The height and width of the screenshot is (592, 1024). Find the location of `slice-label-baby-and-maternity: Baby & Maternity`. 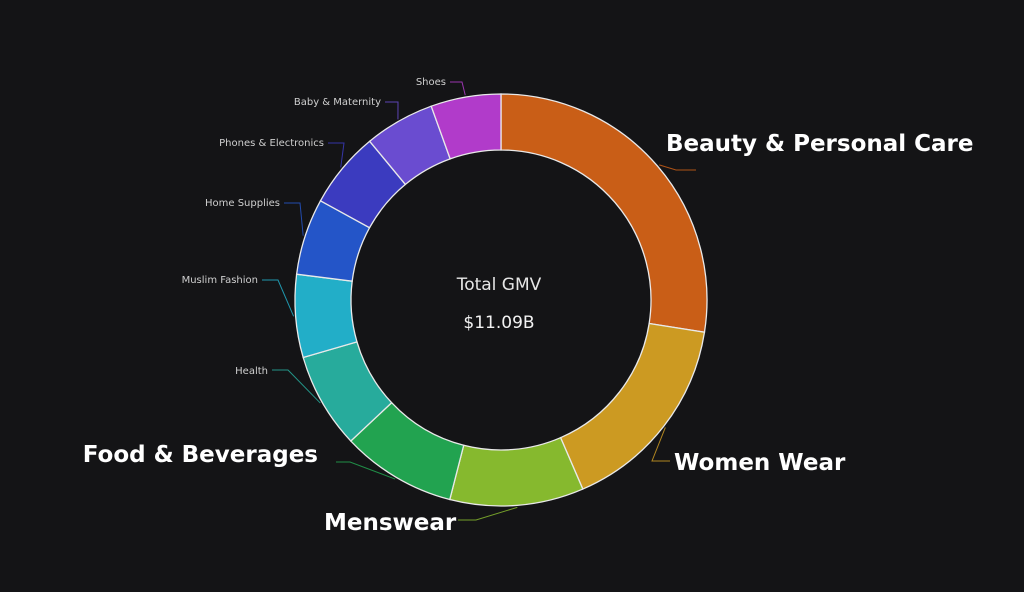

slice-label-baby-and-maternity: Baby & Maternity is located at coordinates (337, 102).